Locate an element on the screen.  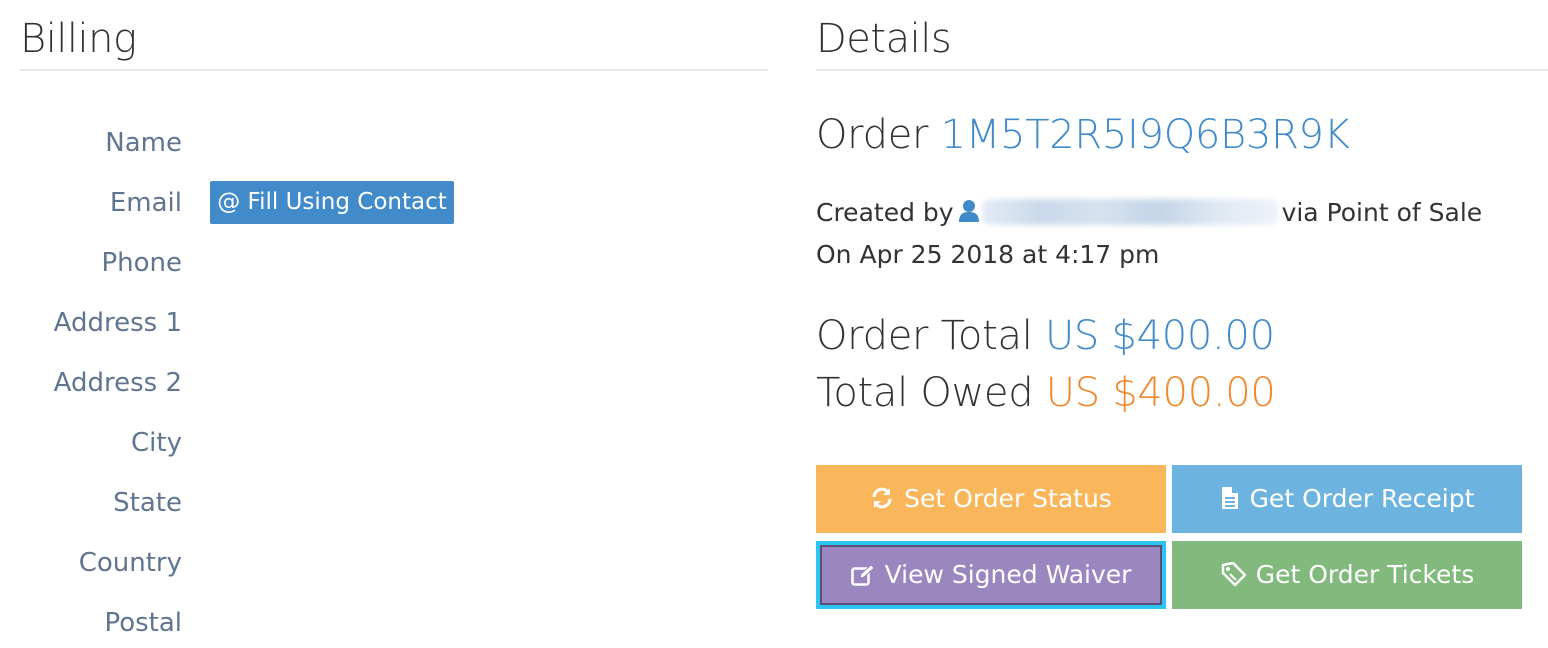
get-order-receipt-label: Get Order Receipt is located at coordinates (1362, 498).